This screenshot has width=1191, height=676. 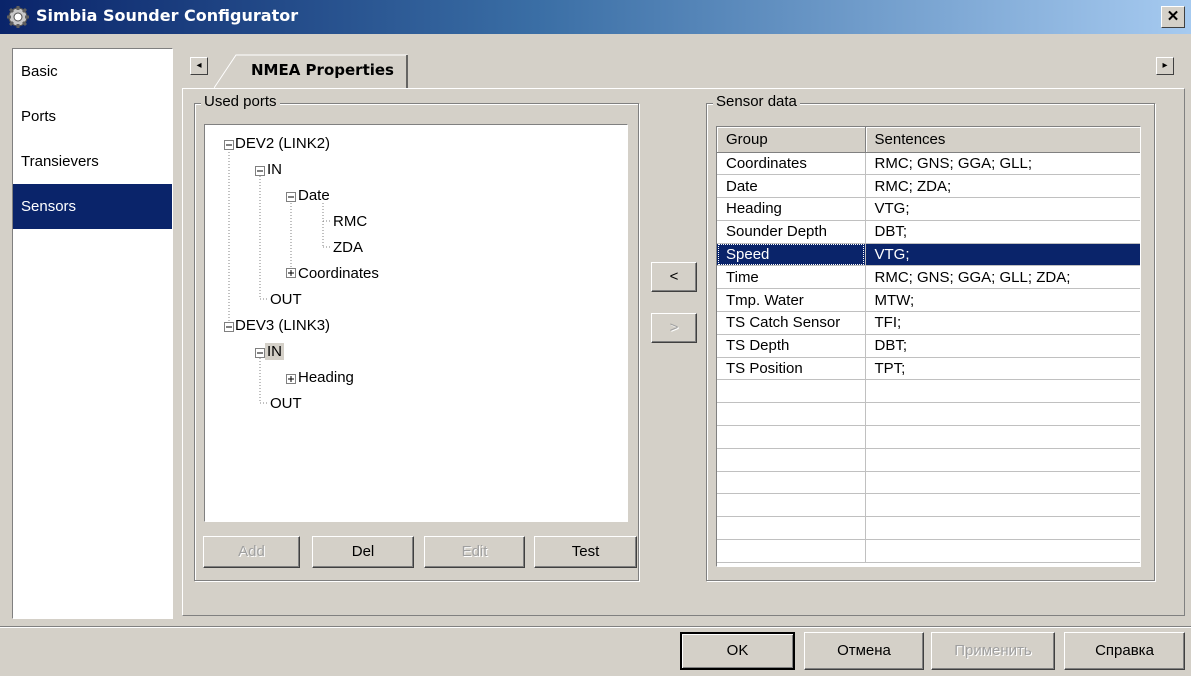 What do you see at coordinates (363, 552) in the screenshot?
I see `del-button: Del` at bounding box center [363, 552].